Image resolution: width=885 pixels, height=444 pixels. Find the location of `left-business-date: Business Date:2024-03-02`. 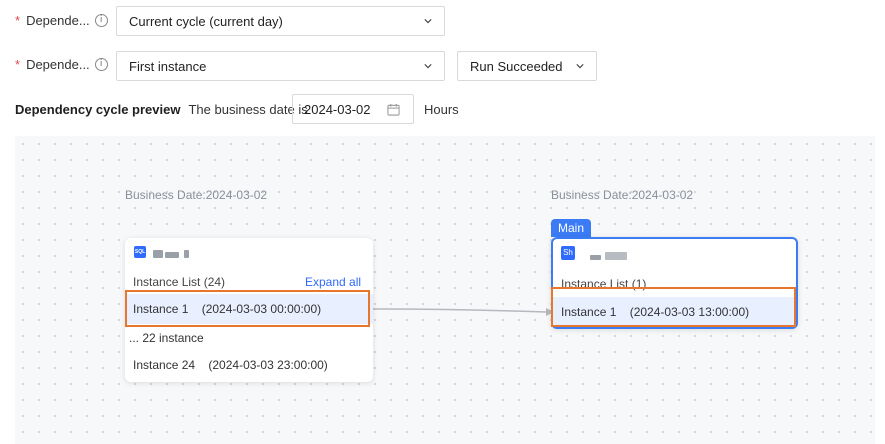

left-business-date: Business Date:2024-03-02 is located at coordinates (196, 195).